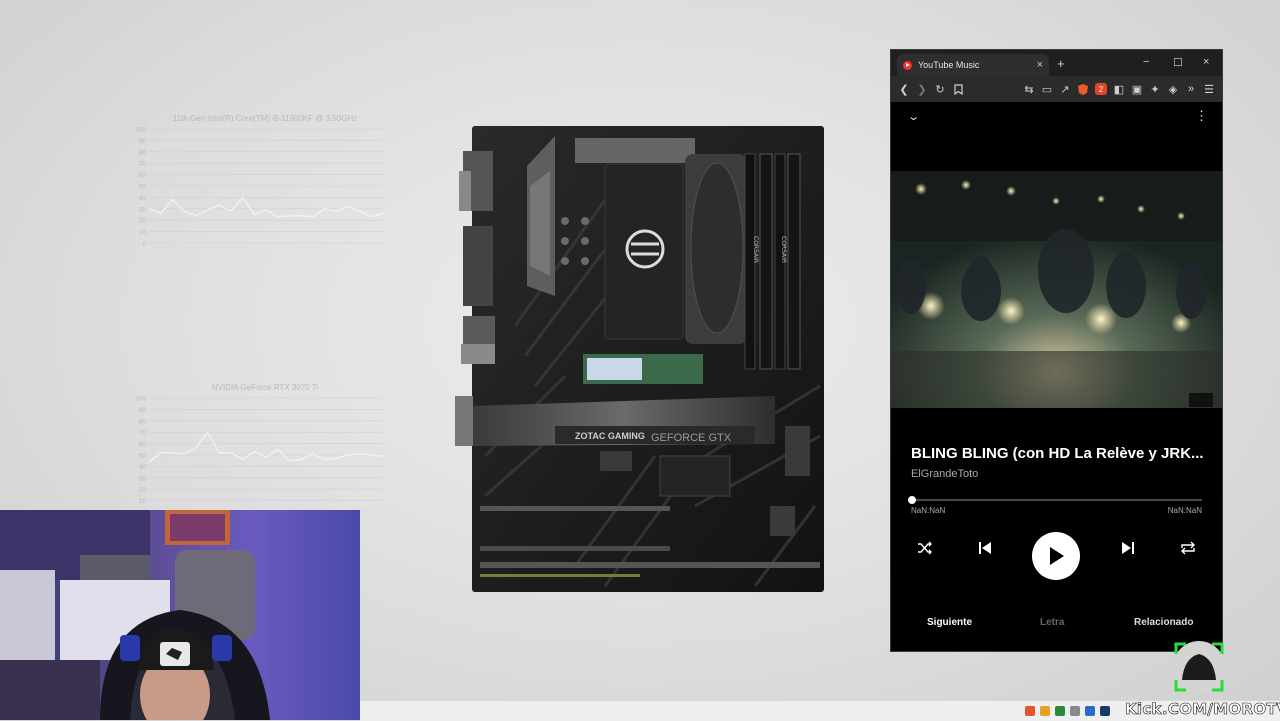 The width and height of the screenshot is (1280, 721). Describe the element at coordinates (265, 387) in the screenshot. I see `gpu-chart-title: NVIDIA GeForce RTX 3070 Ti` at that location.